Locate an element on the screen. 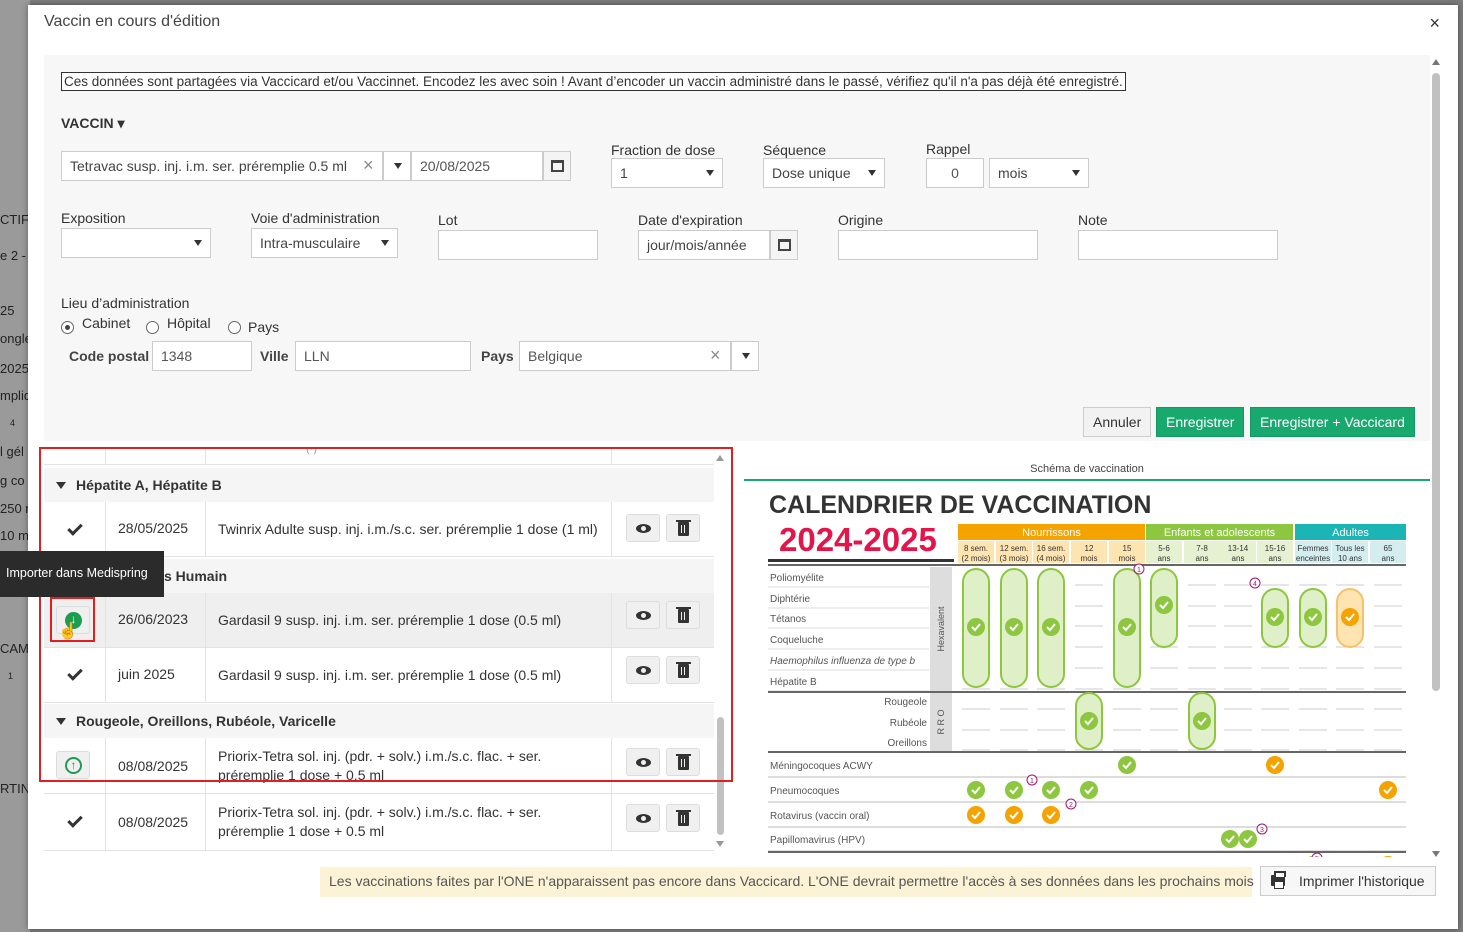  expiration-calendar-button is located at coordinates (784, 245).